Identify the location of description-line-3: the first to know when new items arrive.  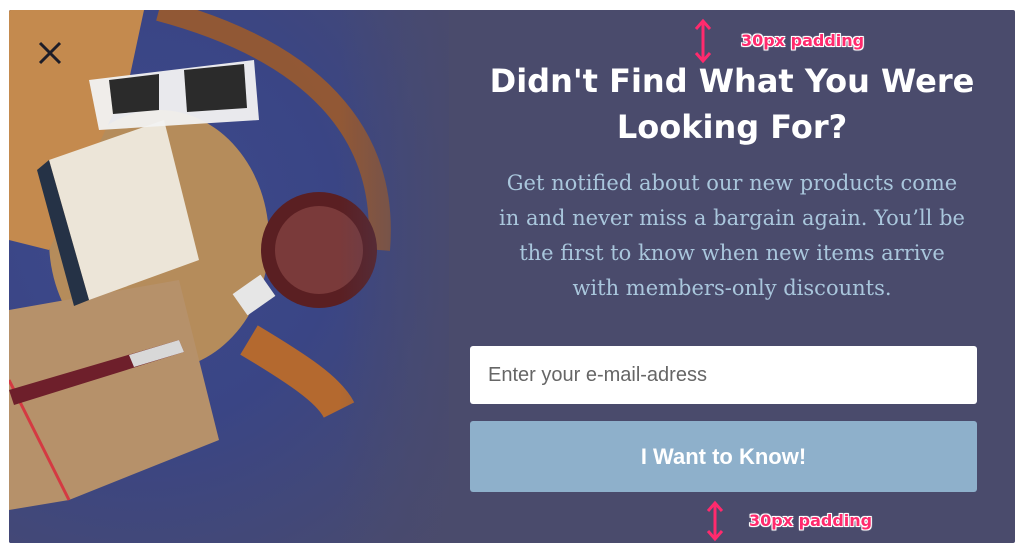
(732, 253).